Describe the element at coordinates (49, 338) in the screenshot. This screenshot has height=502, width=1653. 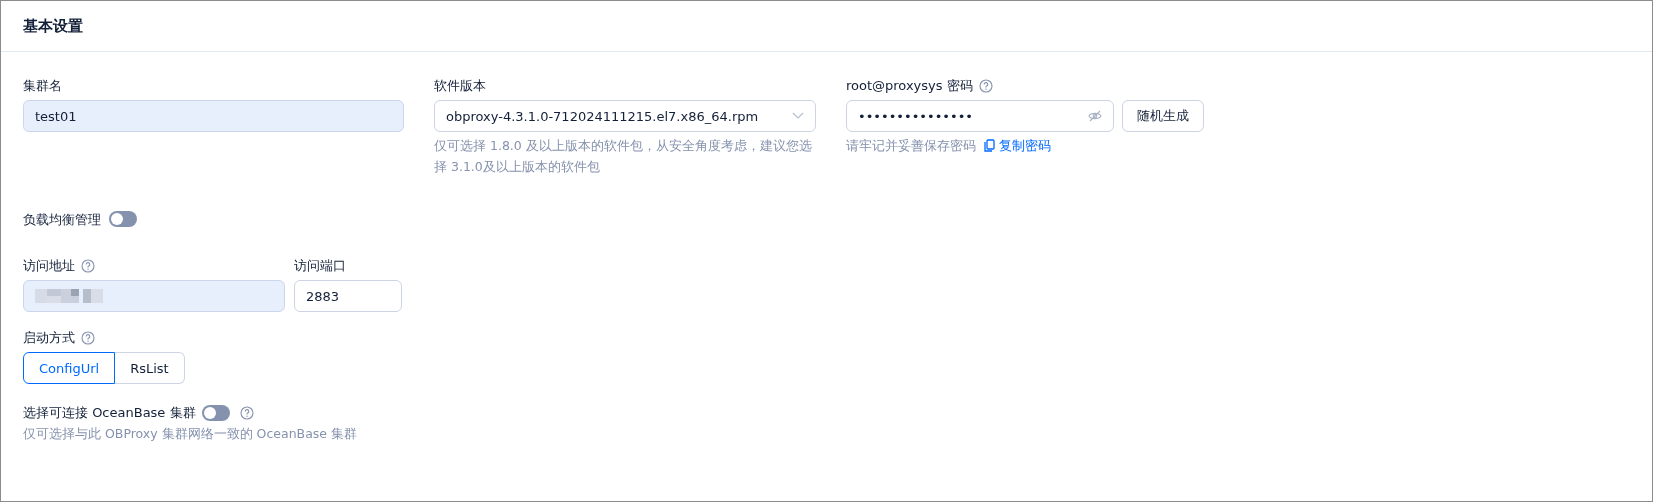
I see `field-label: 启动方式` at that location.